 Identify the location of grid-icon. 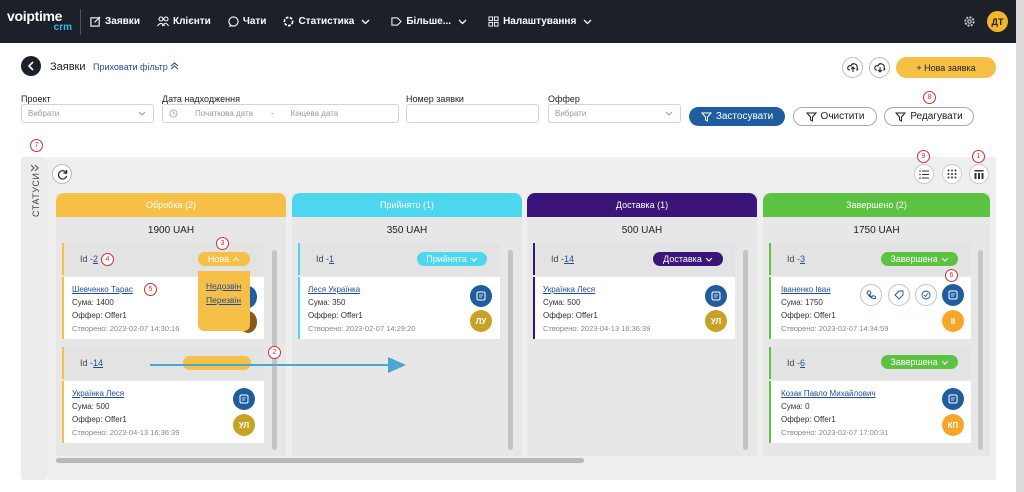
(493, 21).